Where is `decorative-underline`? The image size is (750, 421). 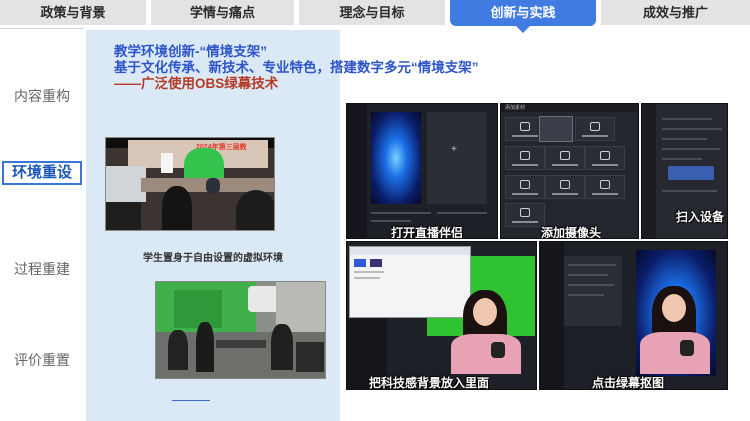
decorative-underline is located at coordinates (191, 400).